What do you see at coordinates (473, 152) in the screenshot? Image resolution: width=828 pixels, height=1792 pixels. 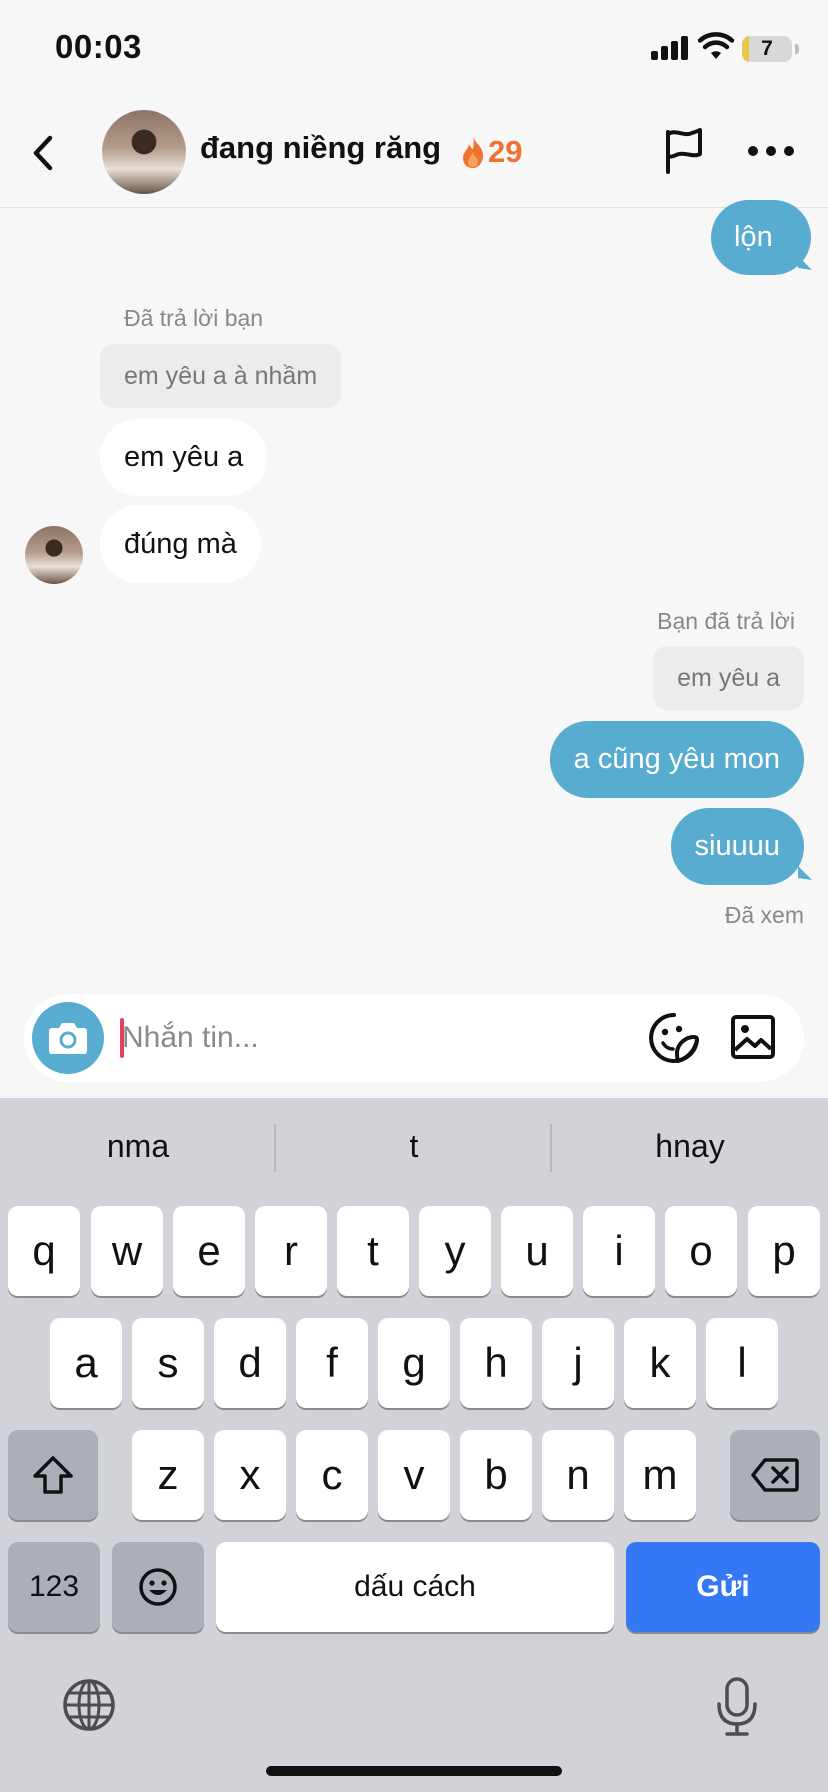 I see `fire-icon` at bounding box center [473, 152].